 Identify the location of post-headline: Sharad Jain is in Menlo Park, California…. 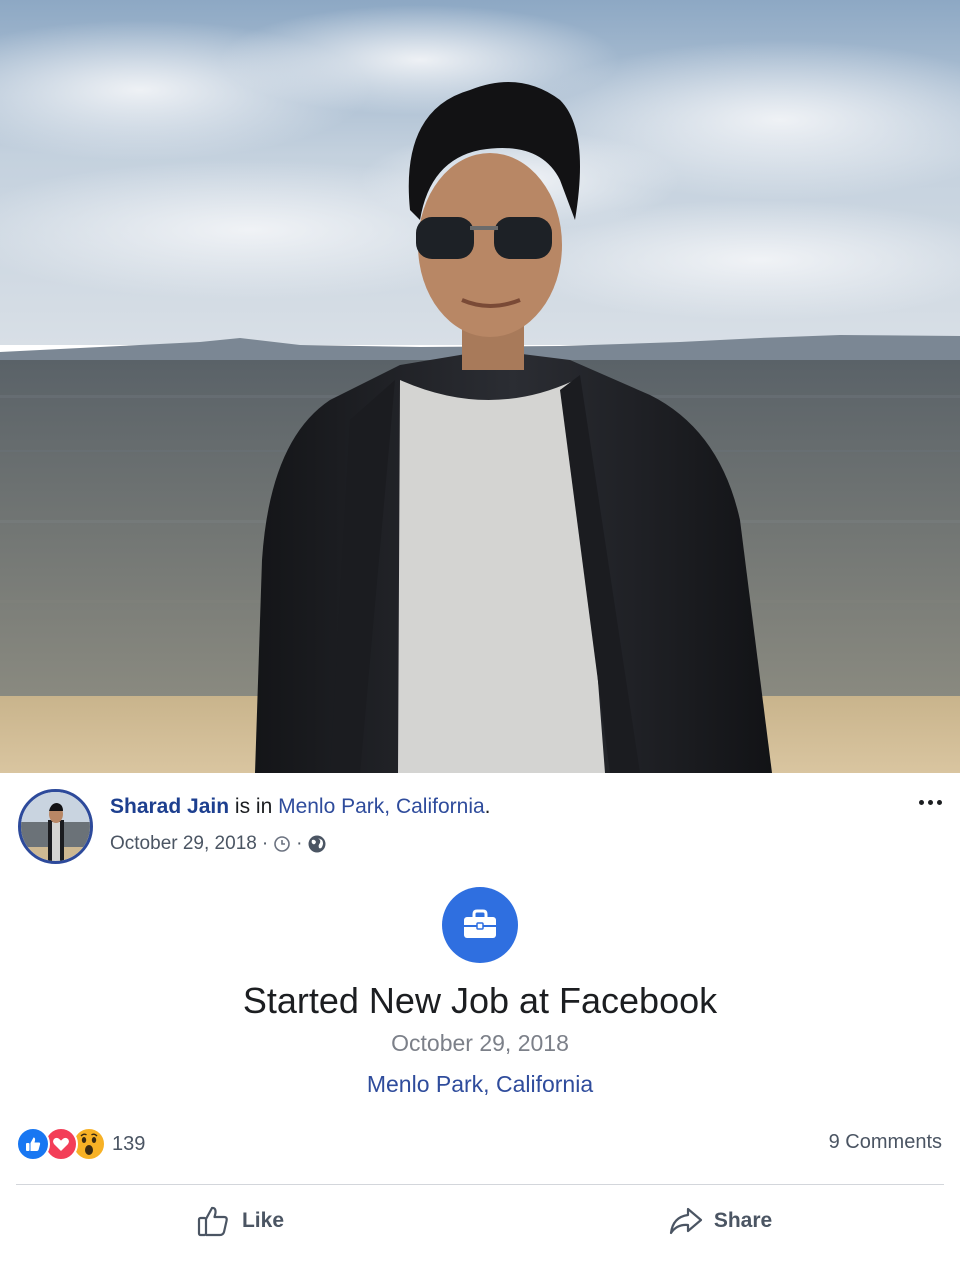
(300, 807).